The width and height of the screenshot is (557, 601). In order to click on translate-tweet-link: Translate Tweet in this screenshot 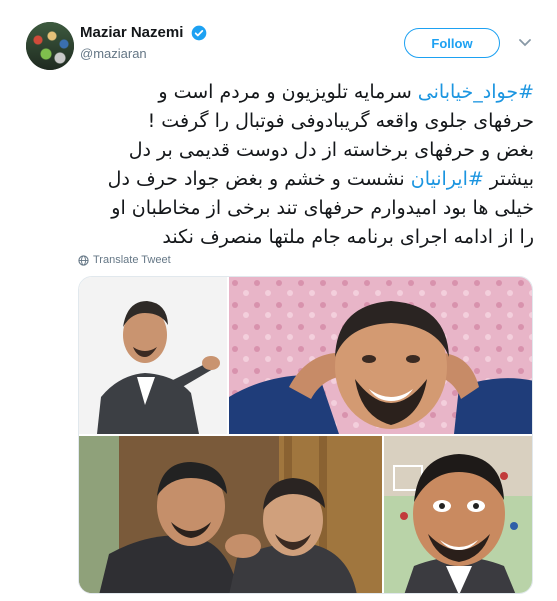, I will do `click(124, 260)`.